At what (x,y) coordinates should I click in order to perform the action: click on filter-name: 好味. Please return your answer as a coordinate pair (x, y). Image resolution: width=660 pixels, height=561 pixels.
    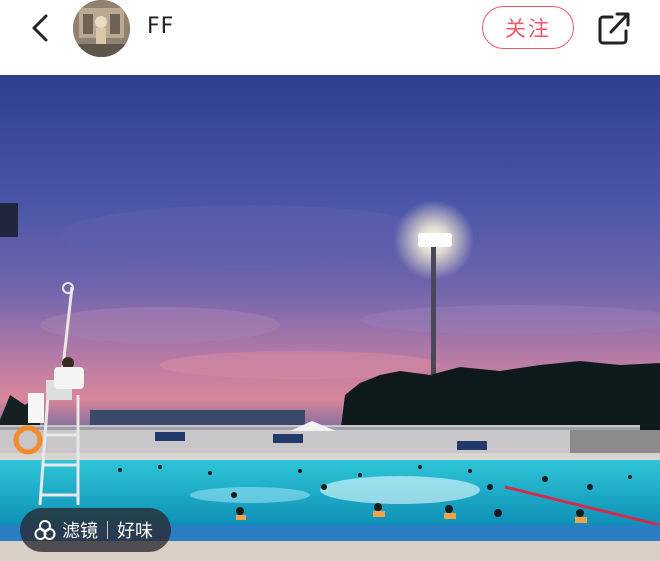
    Looking at the image, I should click on (135, 531).